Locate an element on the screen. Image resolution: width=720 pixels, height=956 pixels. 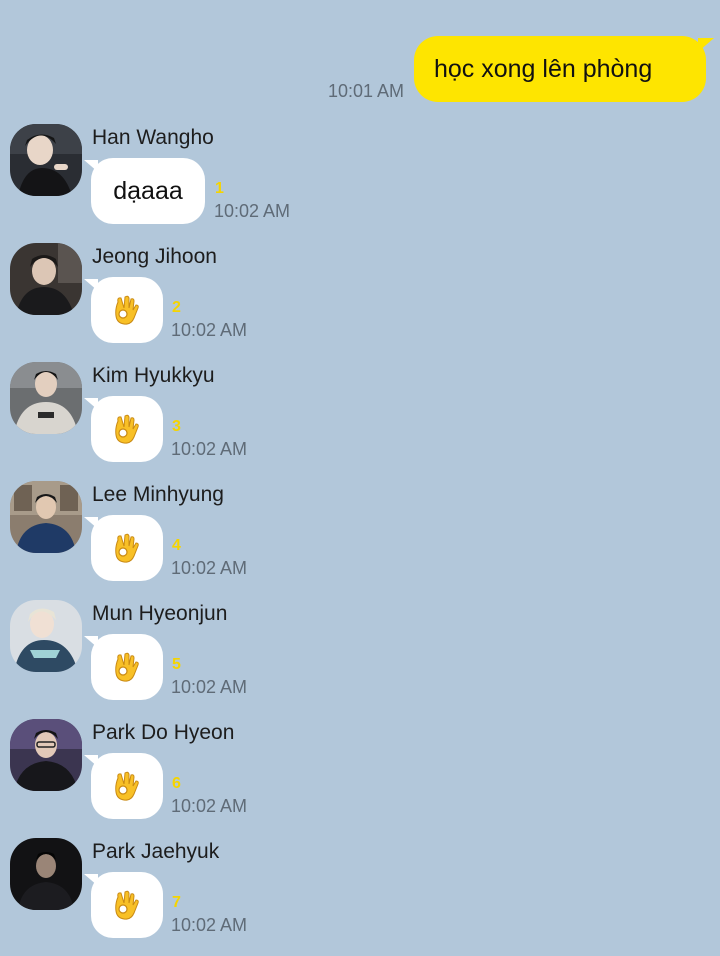
unread-count: 2 is located at coordinates (176, 307).